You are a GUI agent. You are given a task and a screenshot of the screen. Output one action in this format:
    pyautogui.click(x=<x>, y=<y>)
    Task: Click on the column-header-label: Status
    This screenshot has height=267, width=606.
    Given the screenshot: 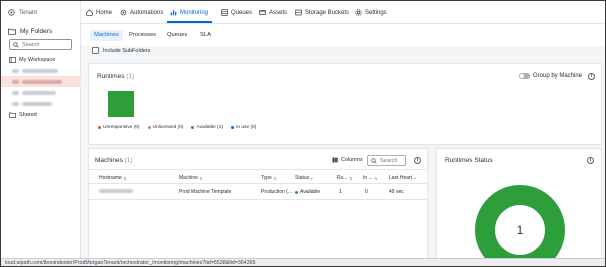 What is the action you would take?
    pyautogui.click(x=302, y=178)
    